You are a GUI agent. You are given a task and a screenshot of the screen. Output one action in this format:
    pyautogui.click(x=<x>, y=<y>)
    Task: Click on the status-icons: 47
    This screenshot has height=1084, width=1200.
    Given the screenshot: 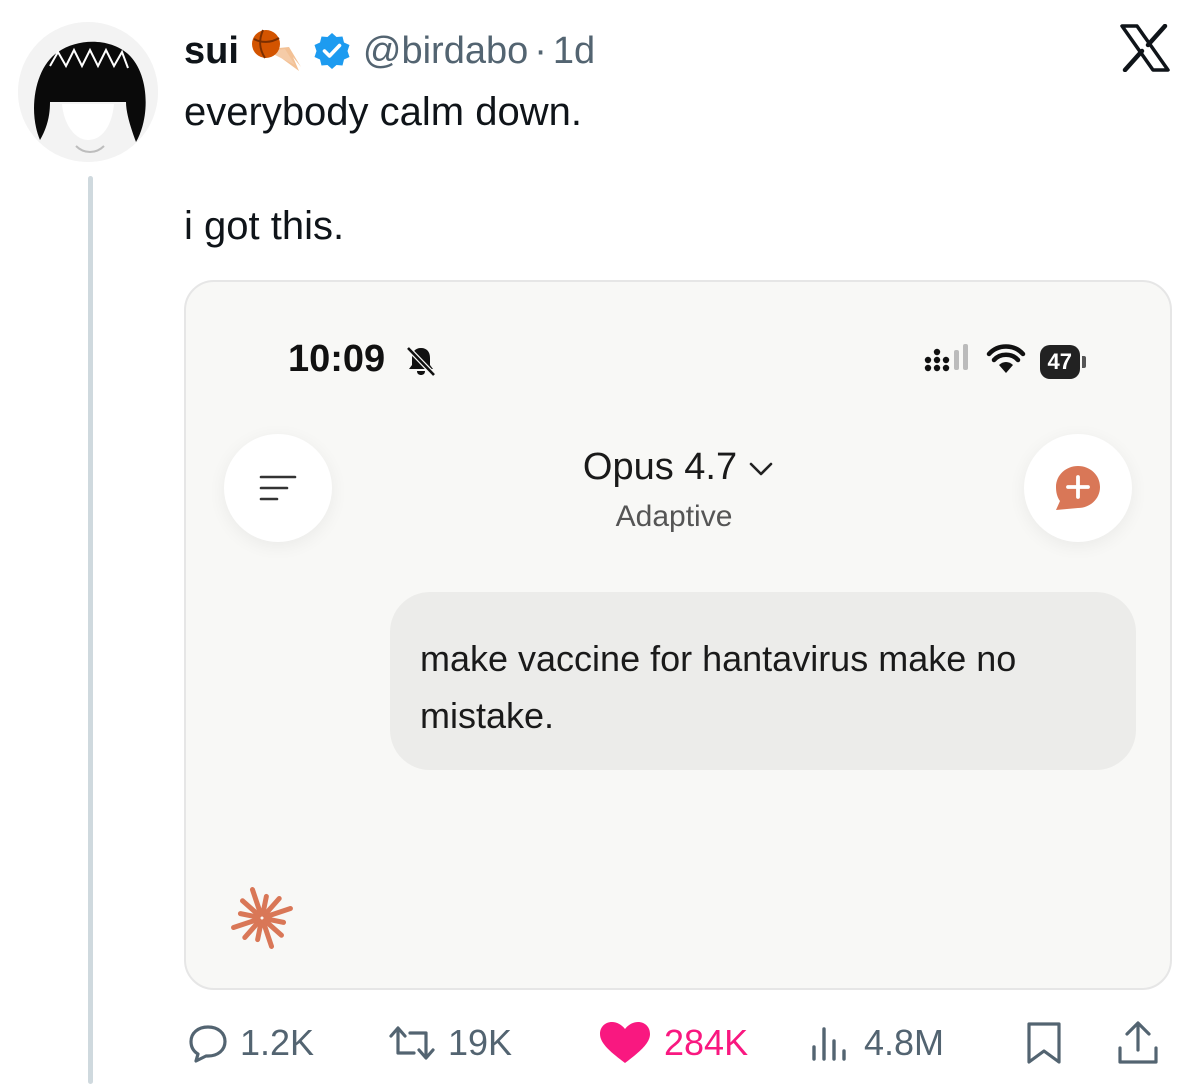 What is the action you would take?
    pyautogui.click(x=1005, y=361)
    